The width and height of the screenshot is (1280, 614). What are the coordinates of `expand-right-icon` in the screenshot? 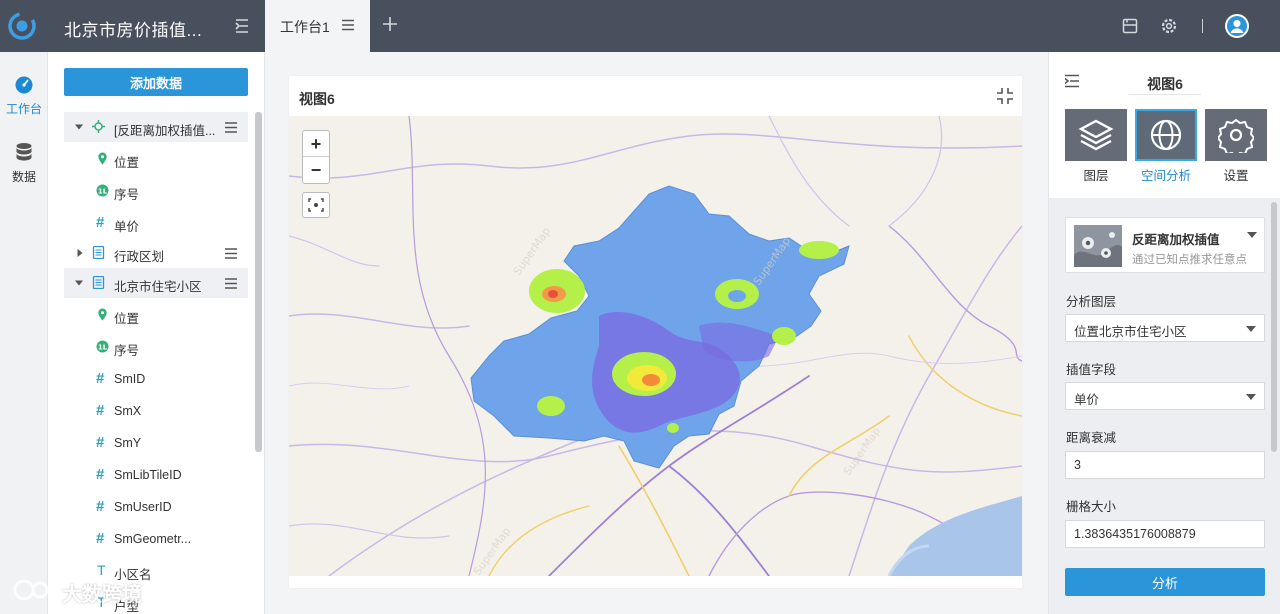 It's located at (80, 253).